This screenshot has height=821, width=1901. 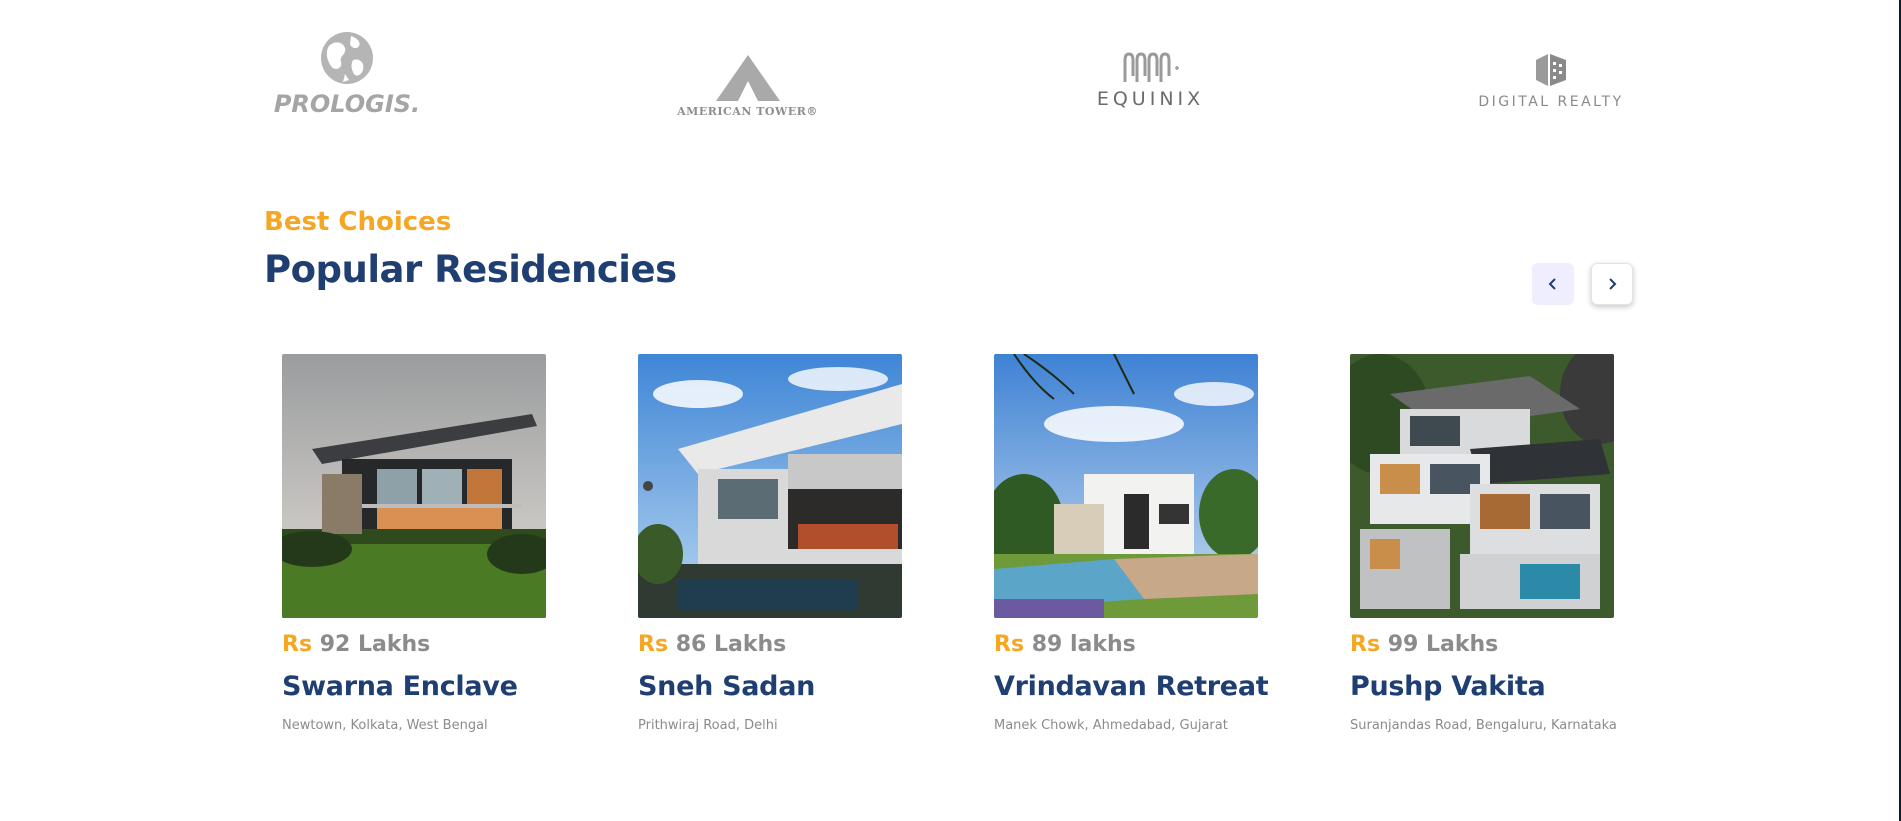 I want to click on residency-price: Rs 86 Lakhs, so click(x=773, y=644).